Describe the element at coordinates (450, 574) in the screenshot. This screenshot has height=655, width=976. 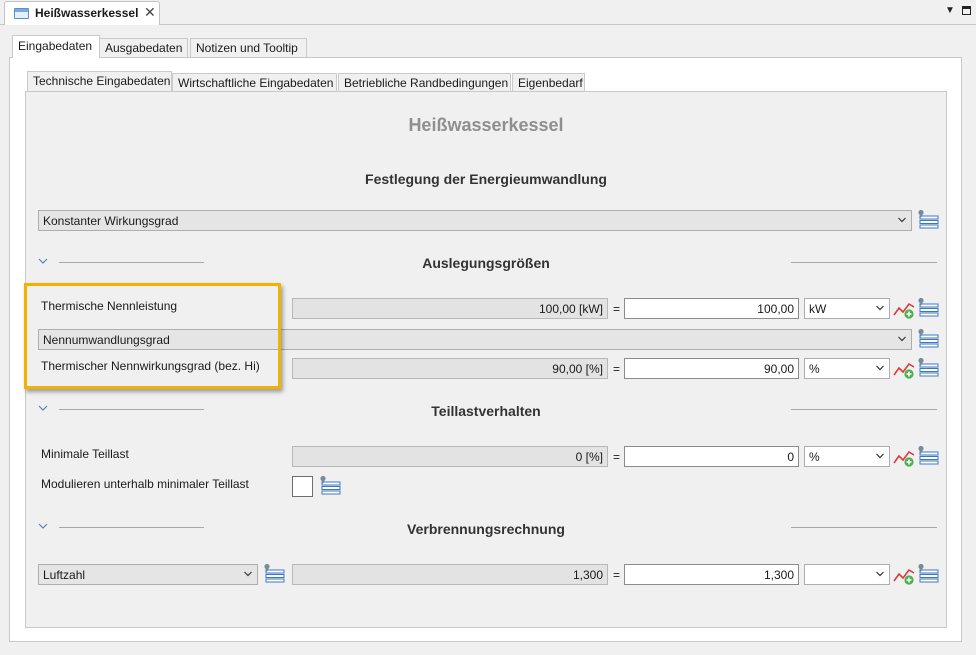
I see `air-ratio-display: 1,300` at that location.